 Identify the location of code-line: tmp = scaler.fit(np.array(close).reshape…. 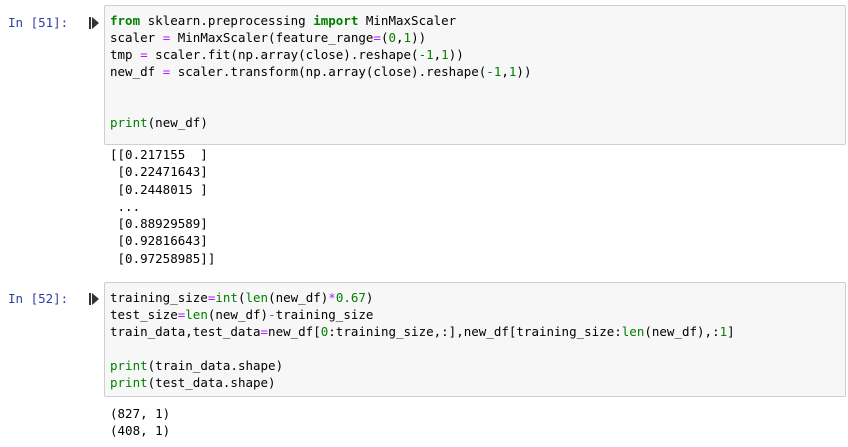
(320, 54).